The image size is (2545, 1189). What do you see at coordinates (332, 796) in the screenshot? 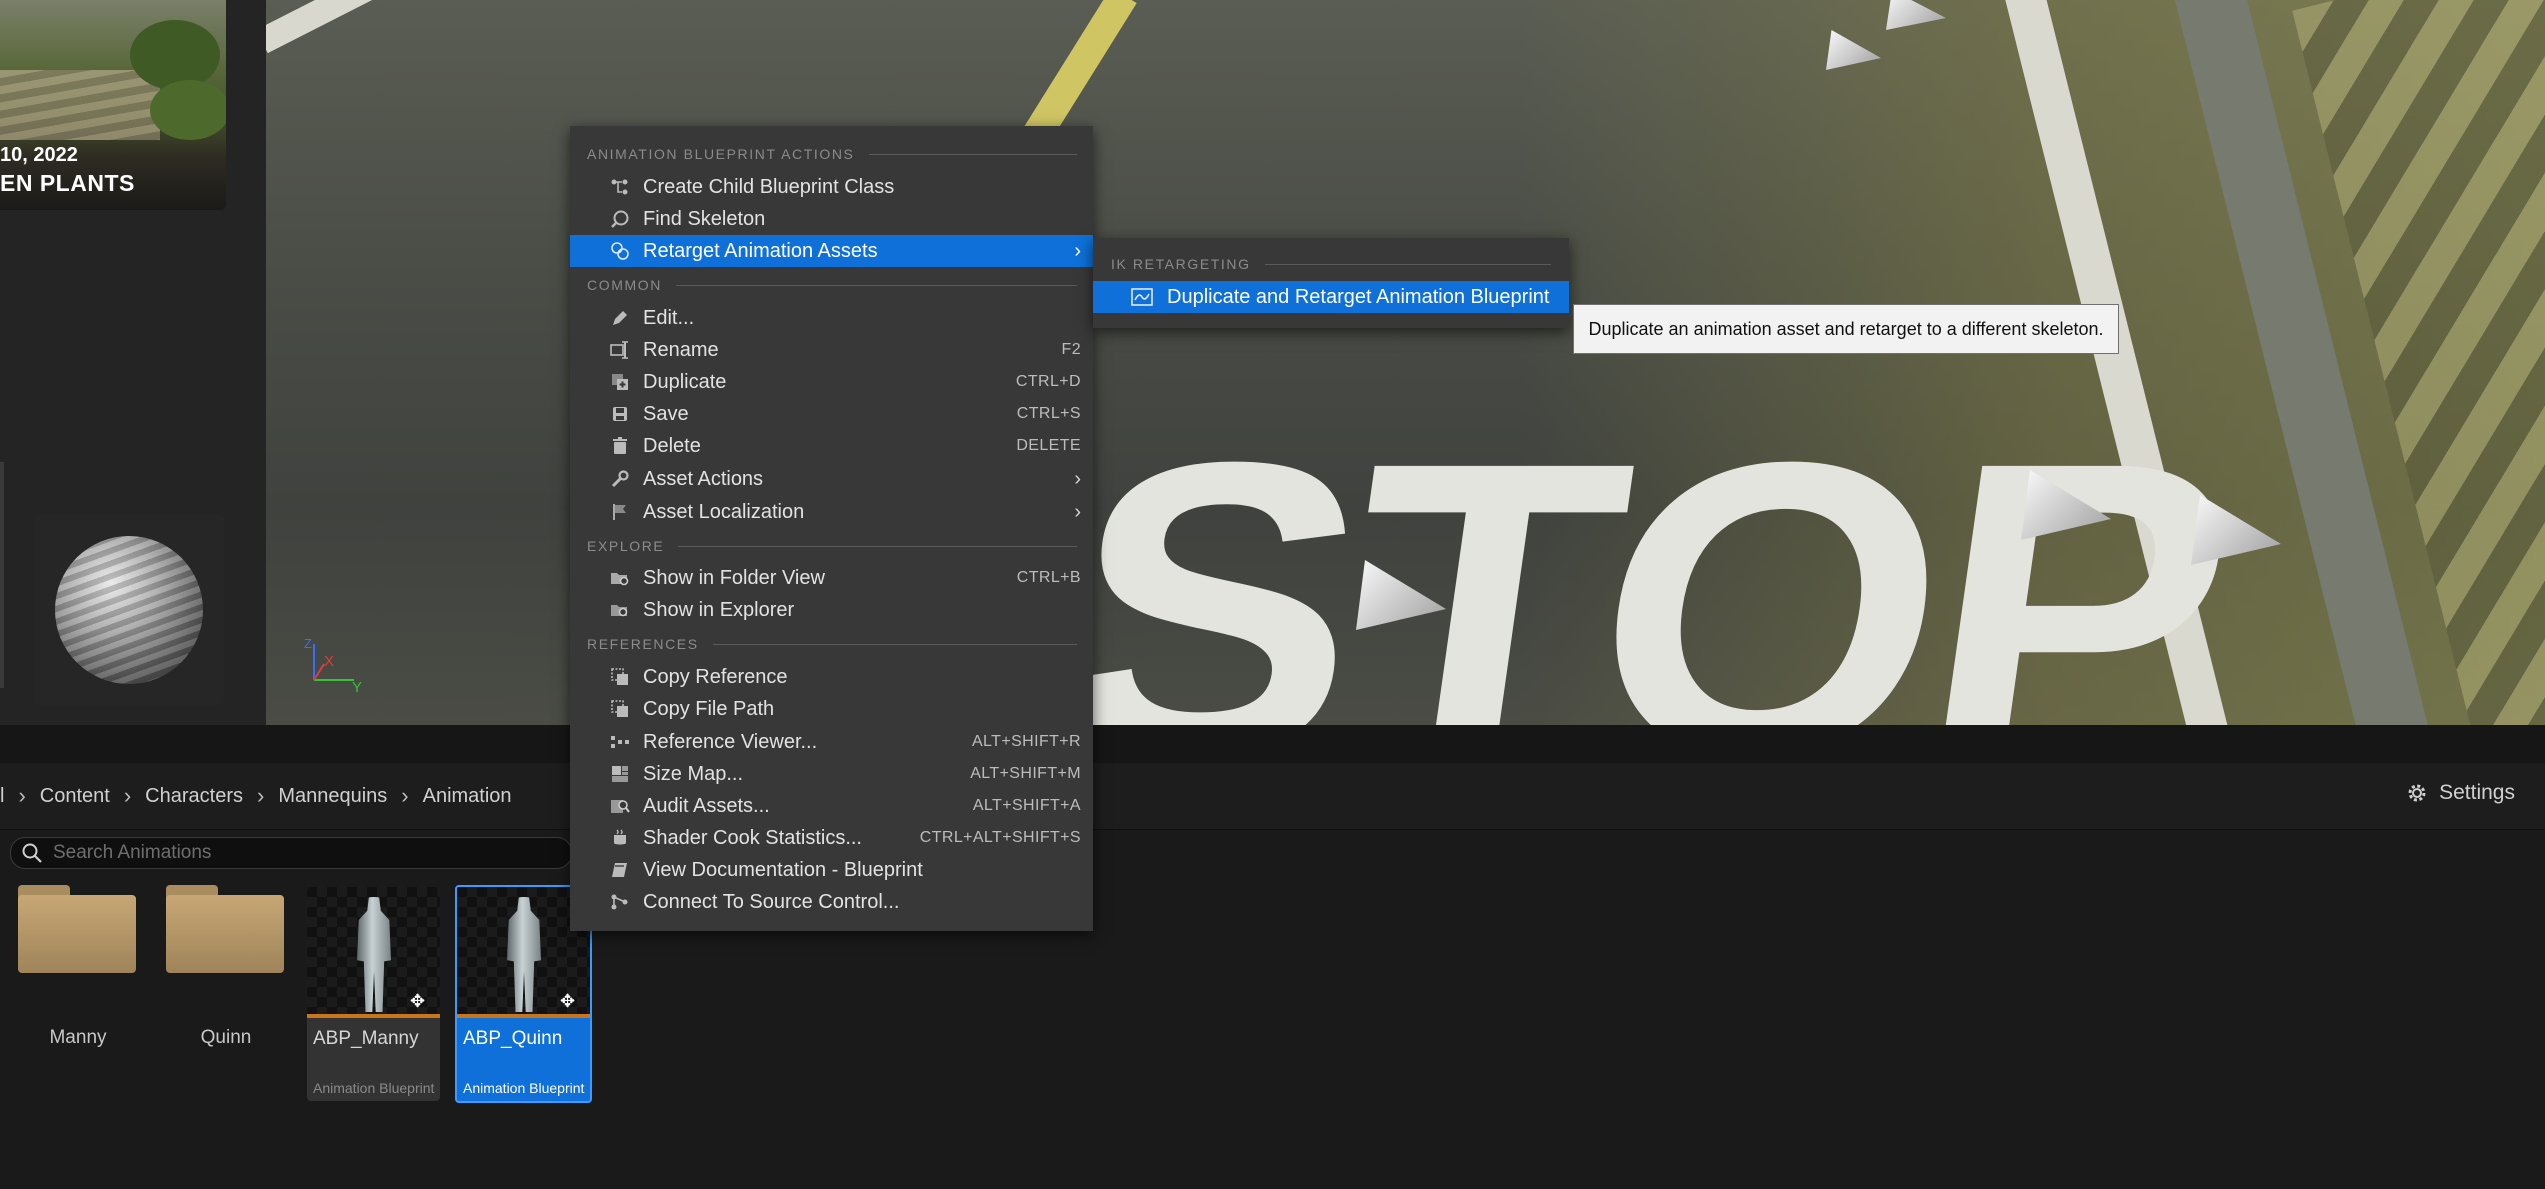
I see `breadcrumb-item-mannequins: Mannequins` at bounding box center [332, 796].